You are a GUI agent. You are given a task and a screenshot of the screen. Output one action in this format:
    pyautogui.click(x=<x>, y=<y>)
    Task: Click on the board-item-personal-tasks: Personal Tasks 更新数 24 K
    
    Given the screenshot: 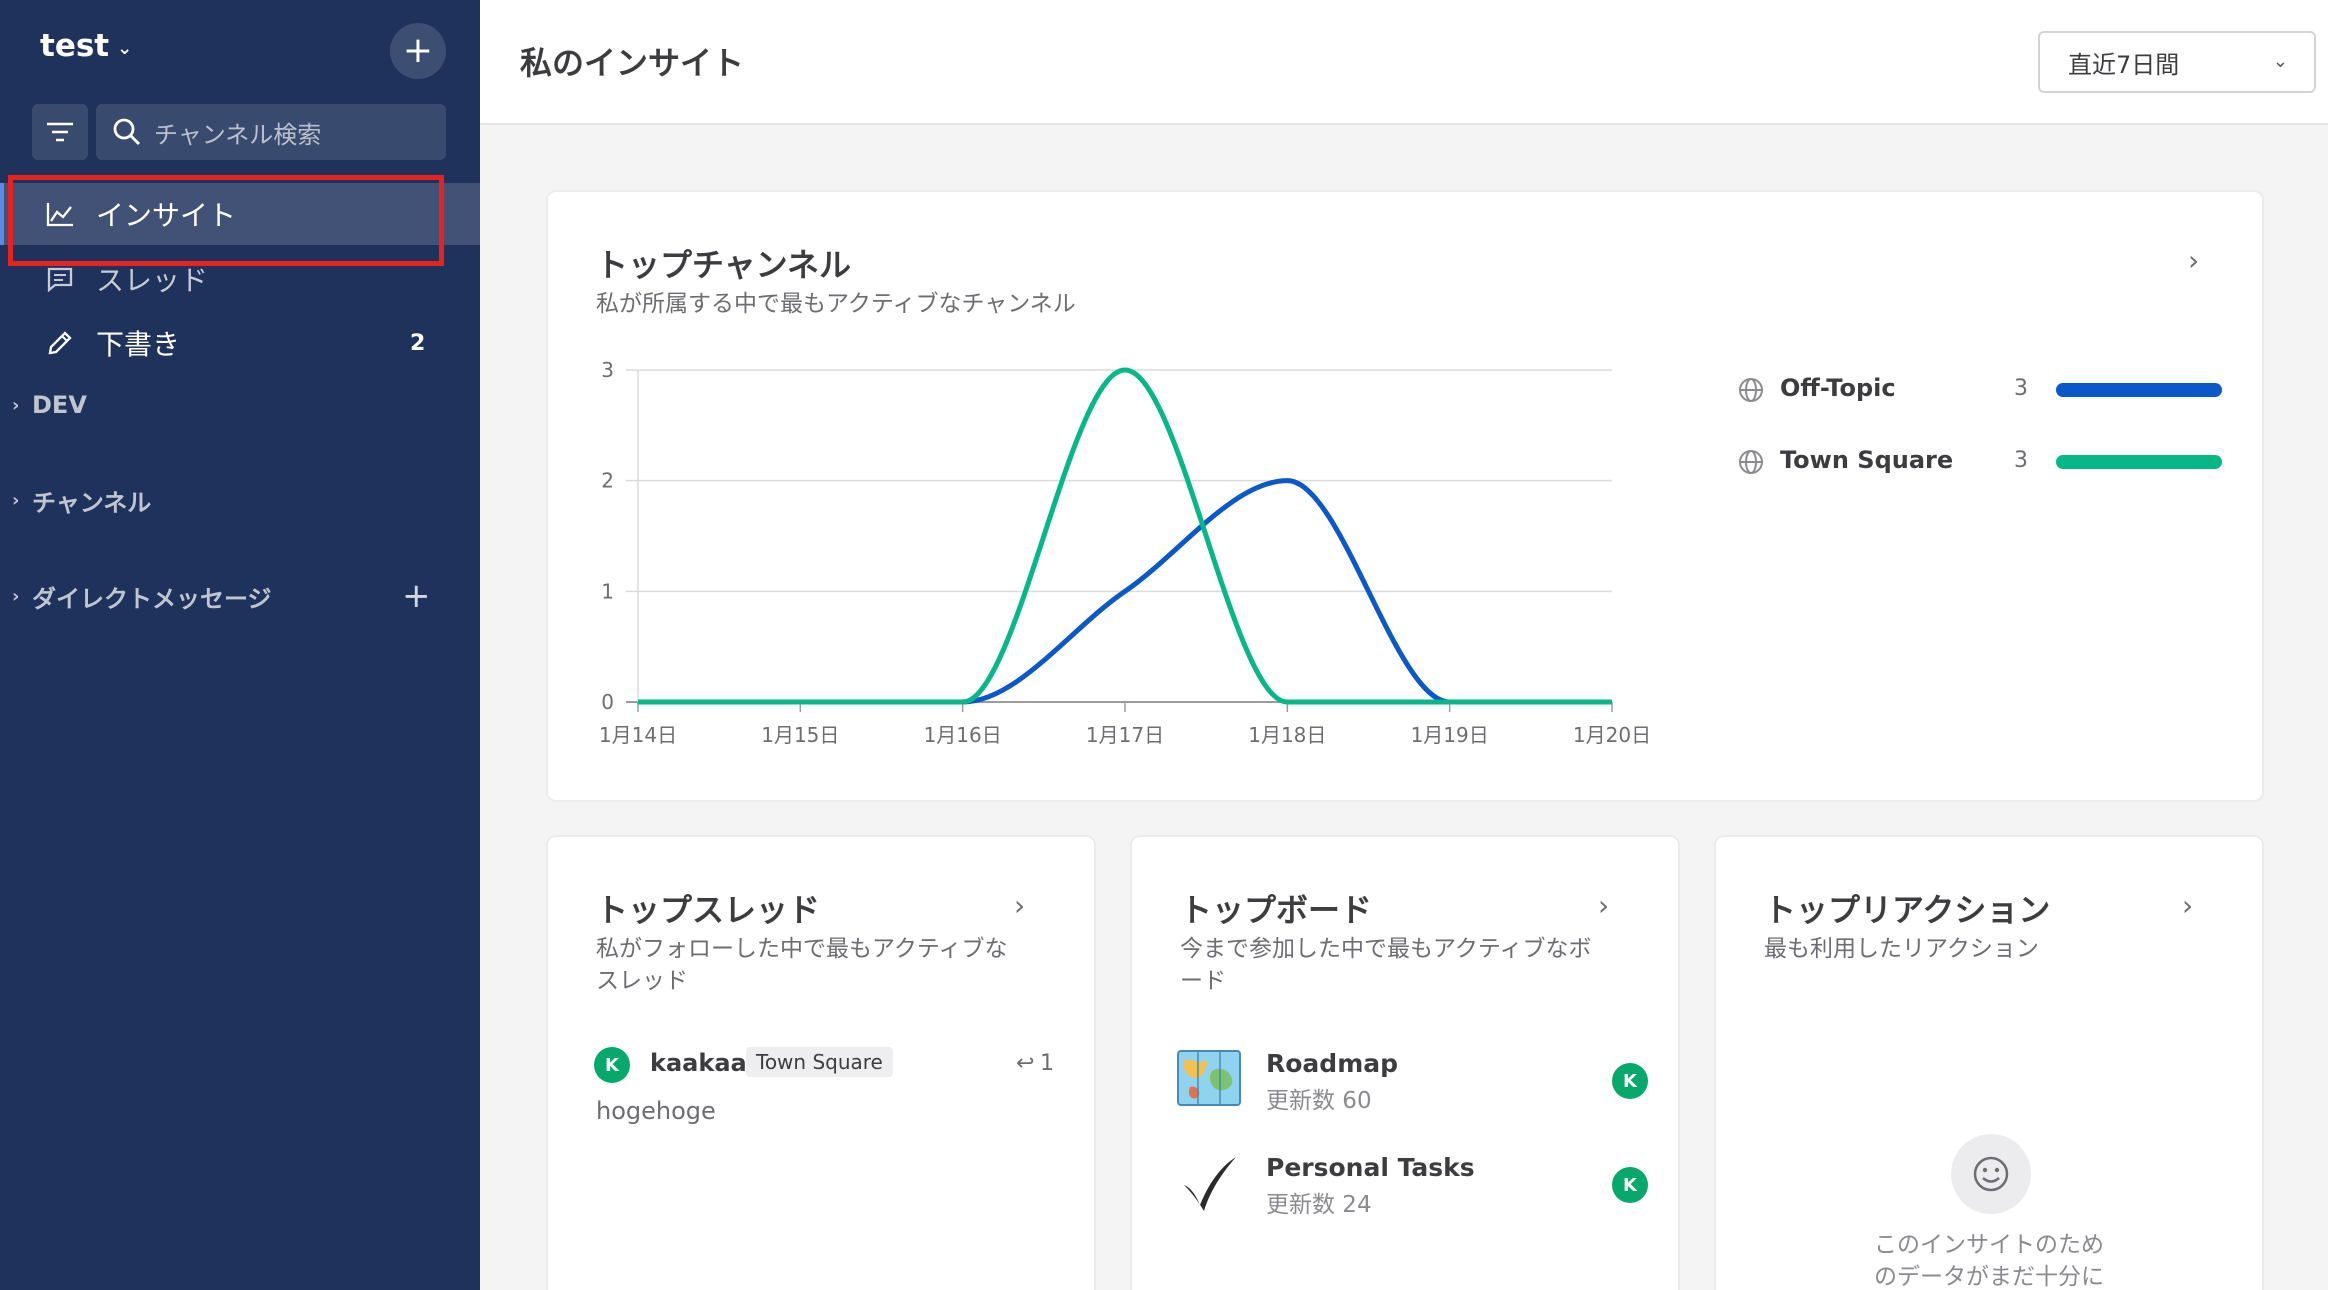 What is the action you would take?
    pyautogui.click(x=1412, y=1186)
    